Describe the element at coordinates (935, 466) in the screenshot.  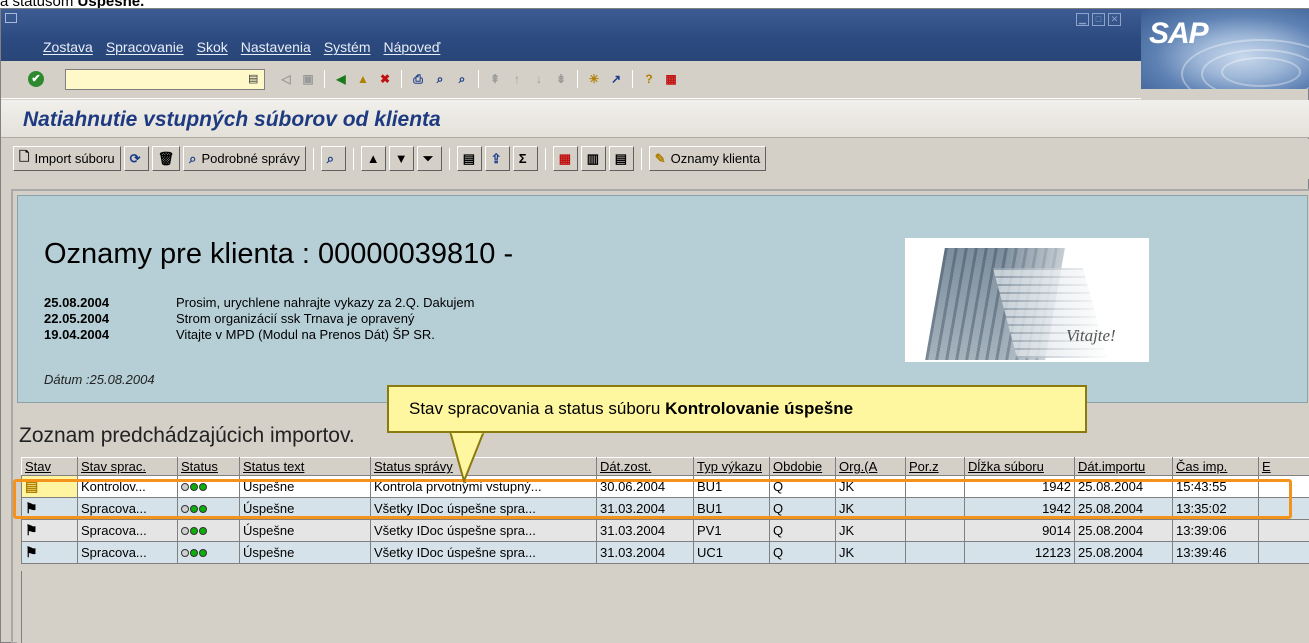
I see `column-header: Por.z` at that location.